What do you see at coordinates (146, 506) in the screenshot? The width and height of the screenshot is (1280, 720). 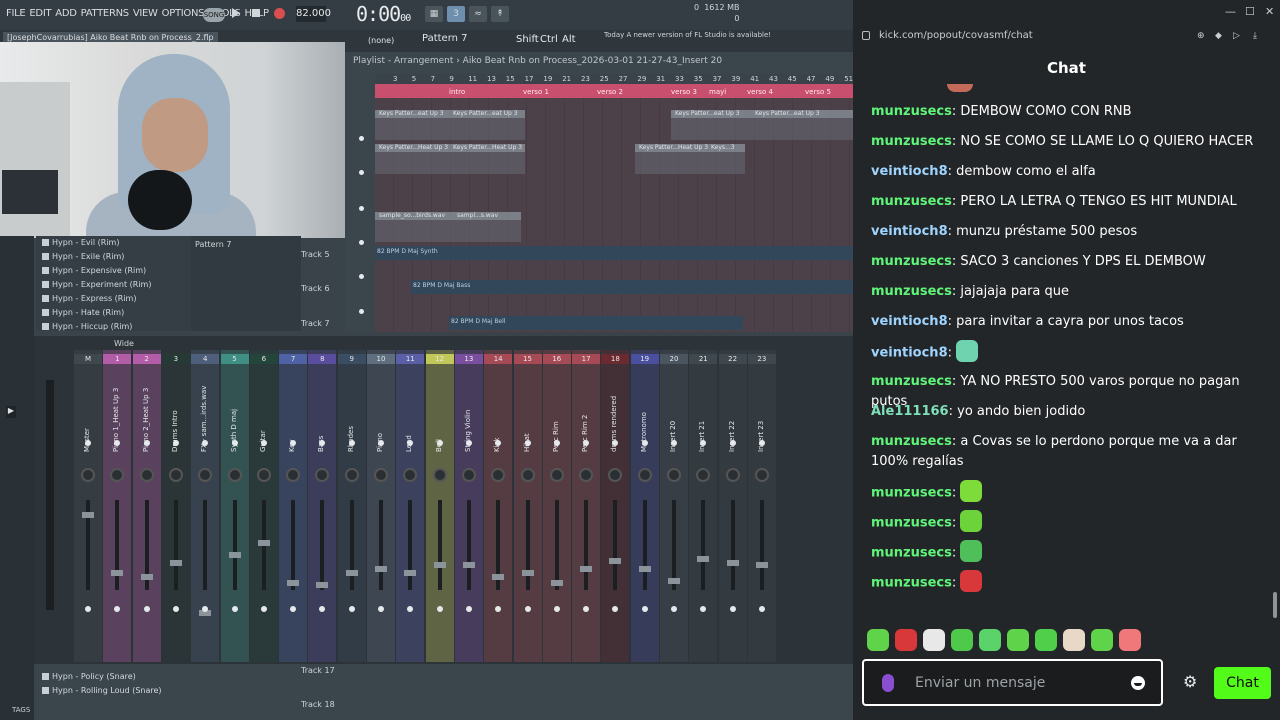 I see `mixer-strip: 2 Piano 2_Heat Up 3` at bounding box center [146, 506].